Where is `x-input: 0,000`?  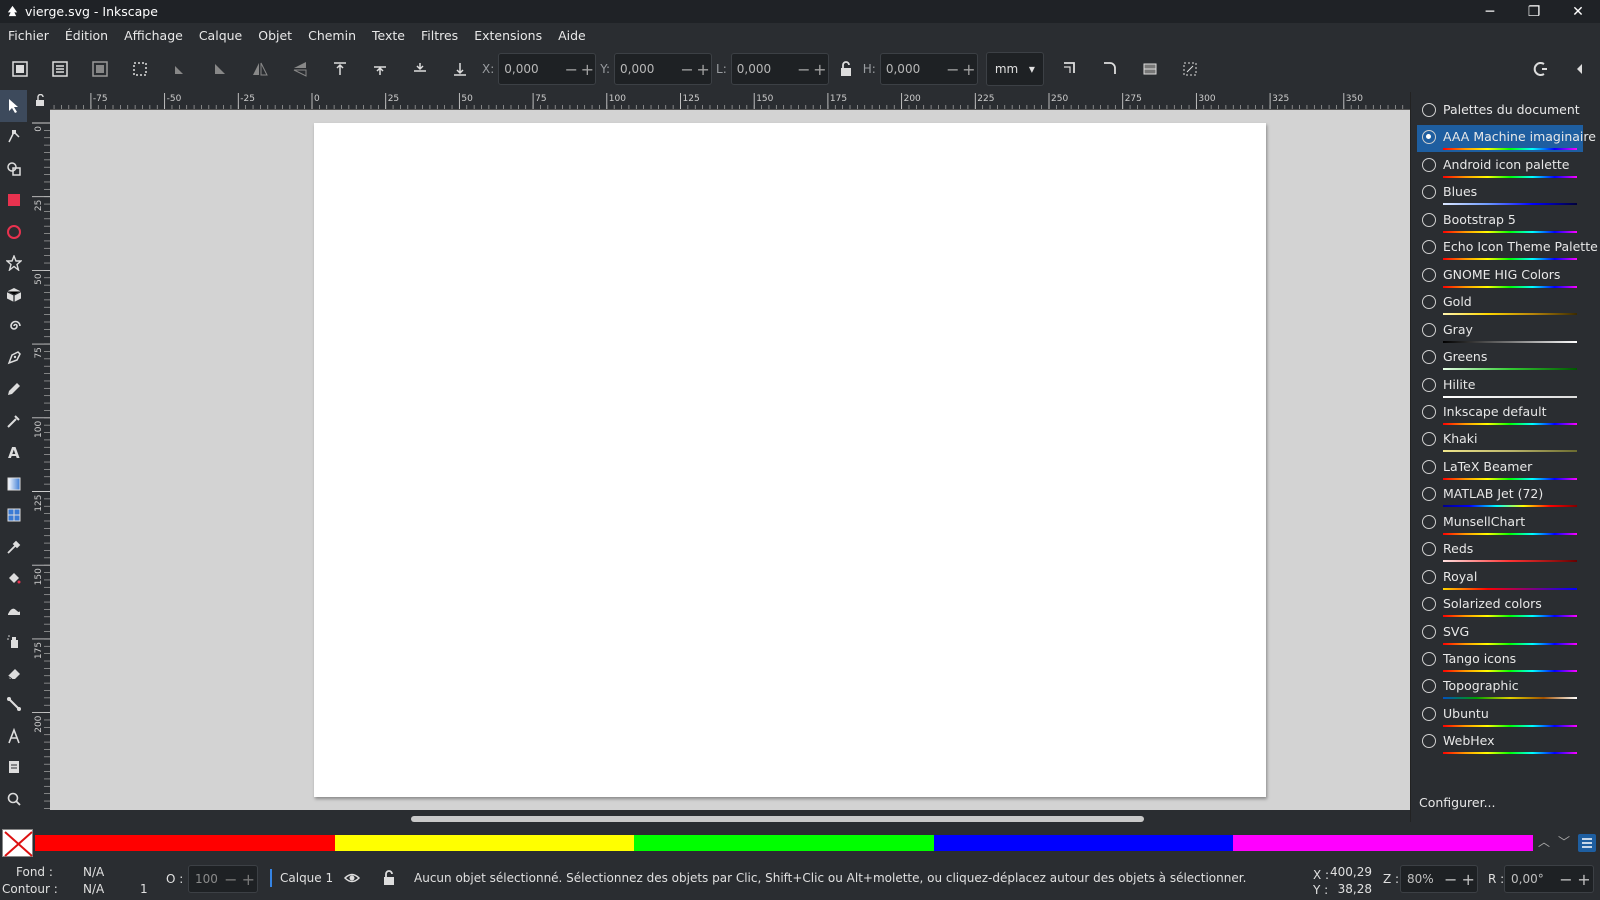
x-input: 0,000 is located at coordinates (531, 69).